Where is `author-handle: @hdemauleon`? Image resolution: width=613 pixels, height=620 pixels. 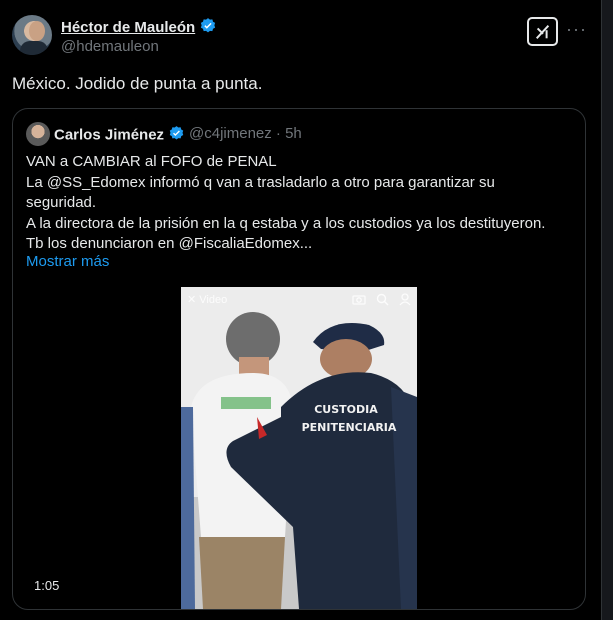
author-handle: @hdemauleon is located at coordinates (110, 46).